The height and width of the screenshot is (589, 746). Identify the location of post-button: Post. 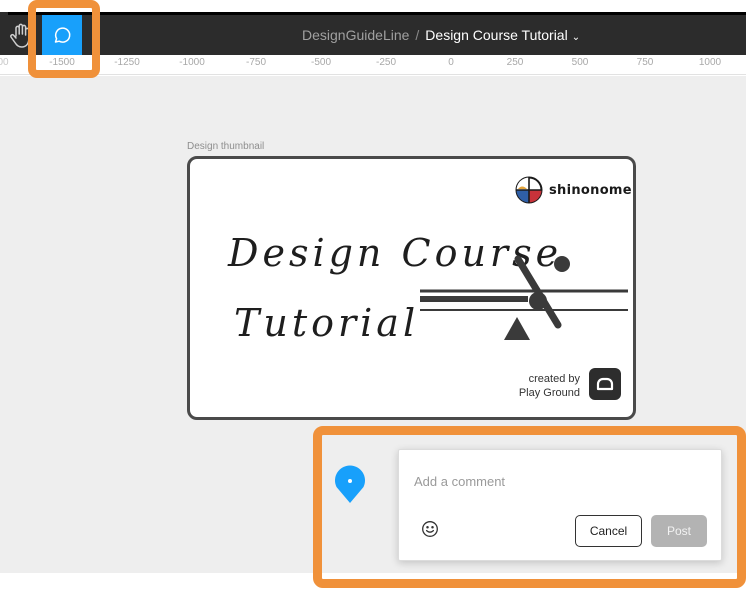
(679, 531).